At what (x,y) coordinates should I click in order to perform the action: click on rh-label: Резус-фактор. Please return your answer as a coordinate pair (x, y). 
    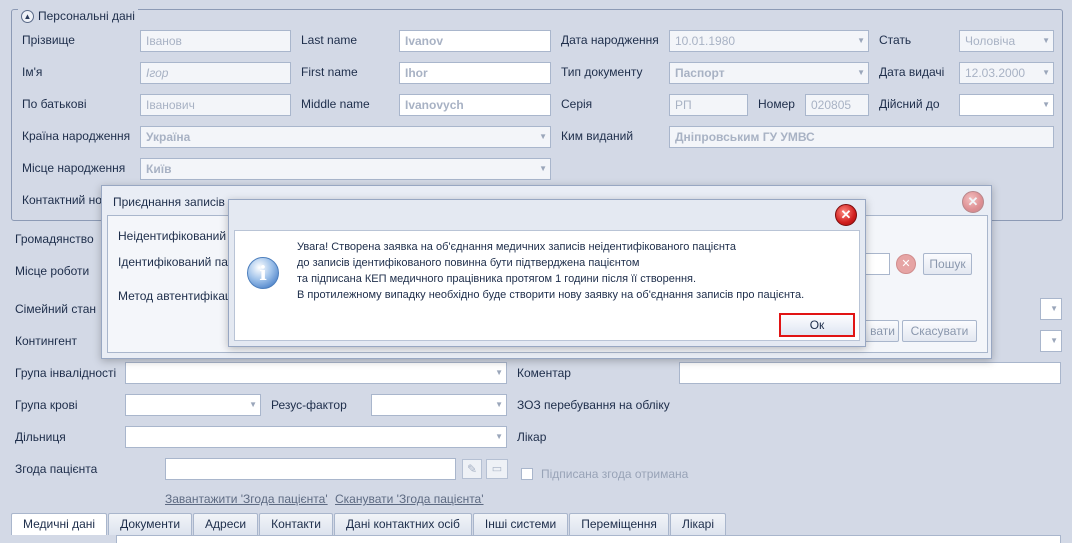
    Looking at the image, I should click on (309, 405).